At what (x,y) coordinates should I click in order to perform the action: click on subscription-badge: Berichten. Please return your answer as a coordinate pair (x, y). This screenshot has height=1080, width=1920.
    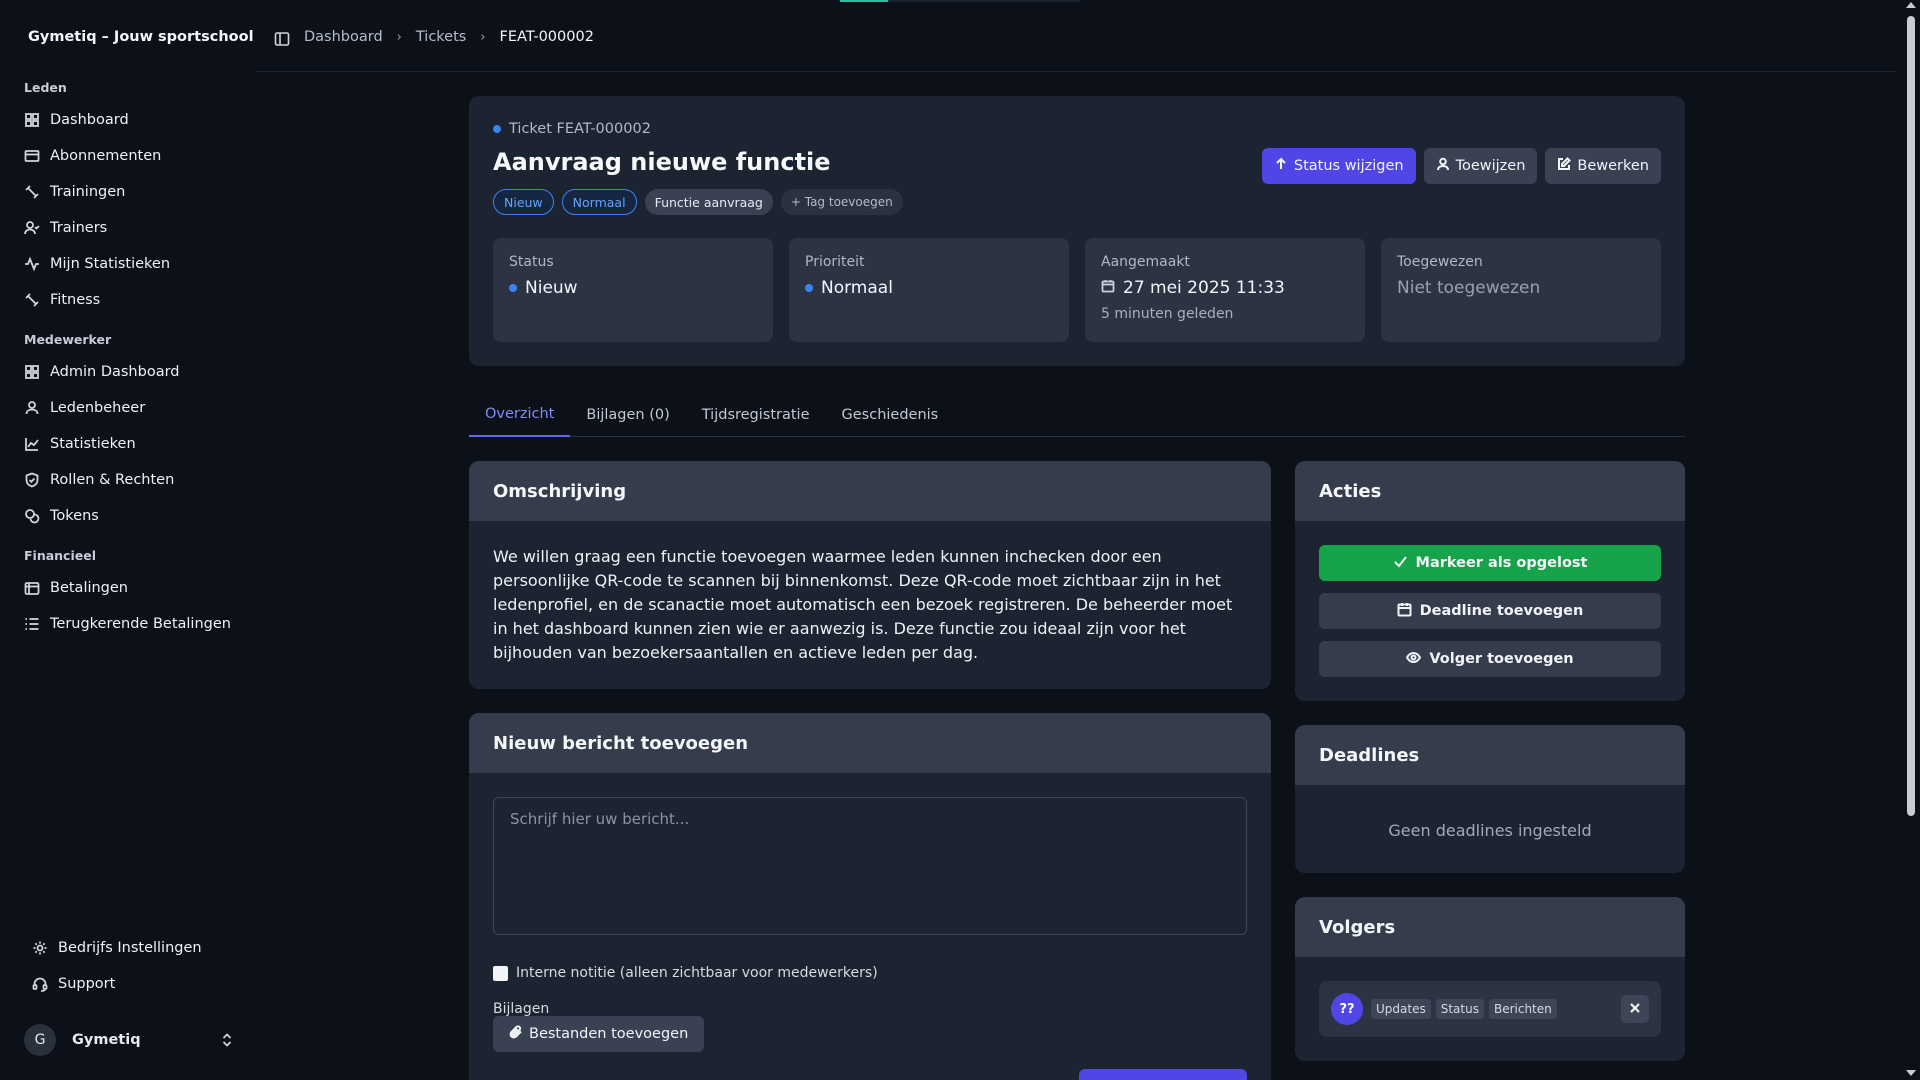
    Looking at the image, I should click on (1522, 1009).